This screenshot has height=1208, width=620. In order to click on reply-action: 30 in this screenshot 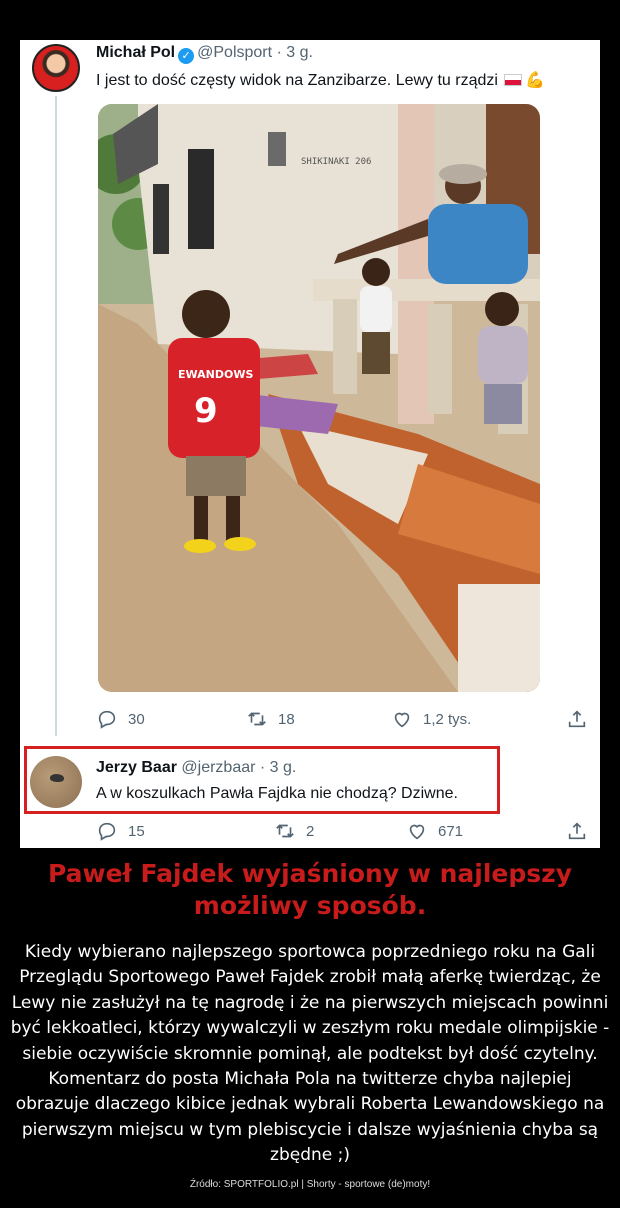, I will do `click(120, 719)`.